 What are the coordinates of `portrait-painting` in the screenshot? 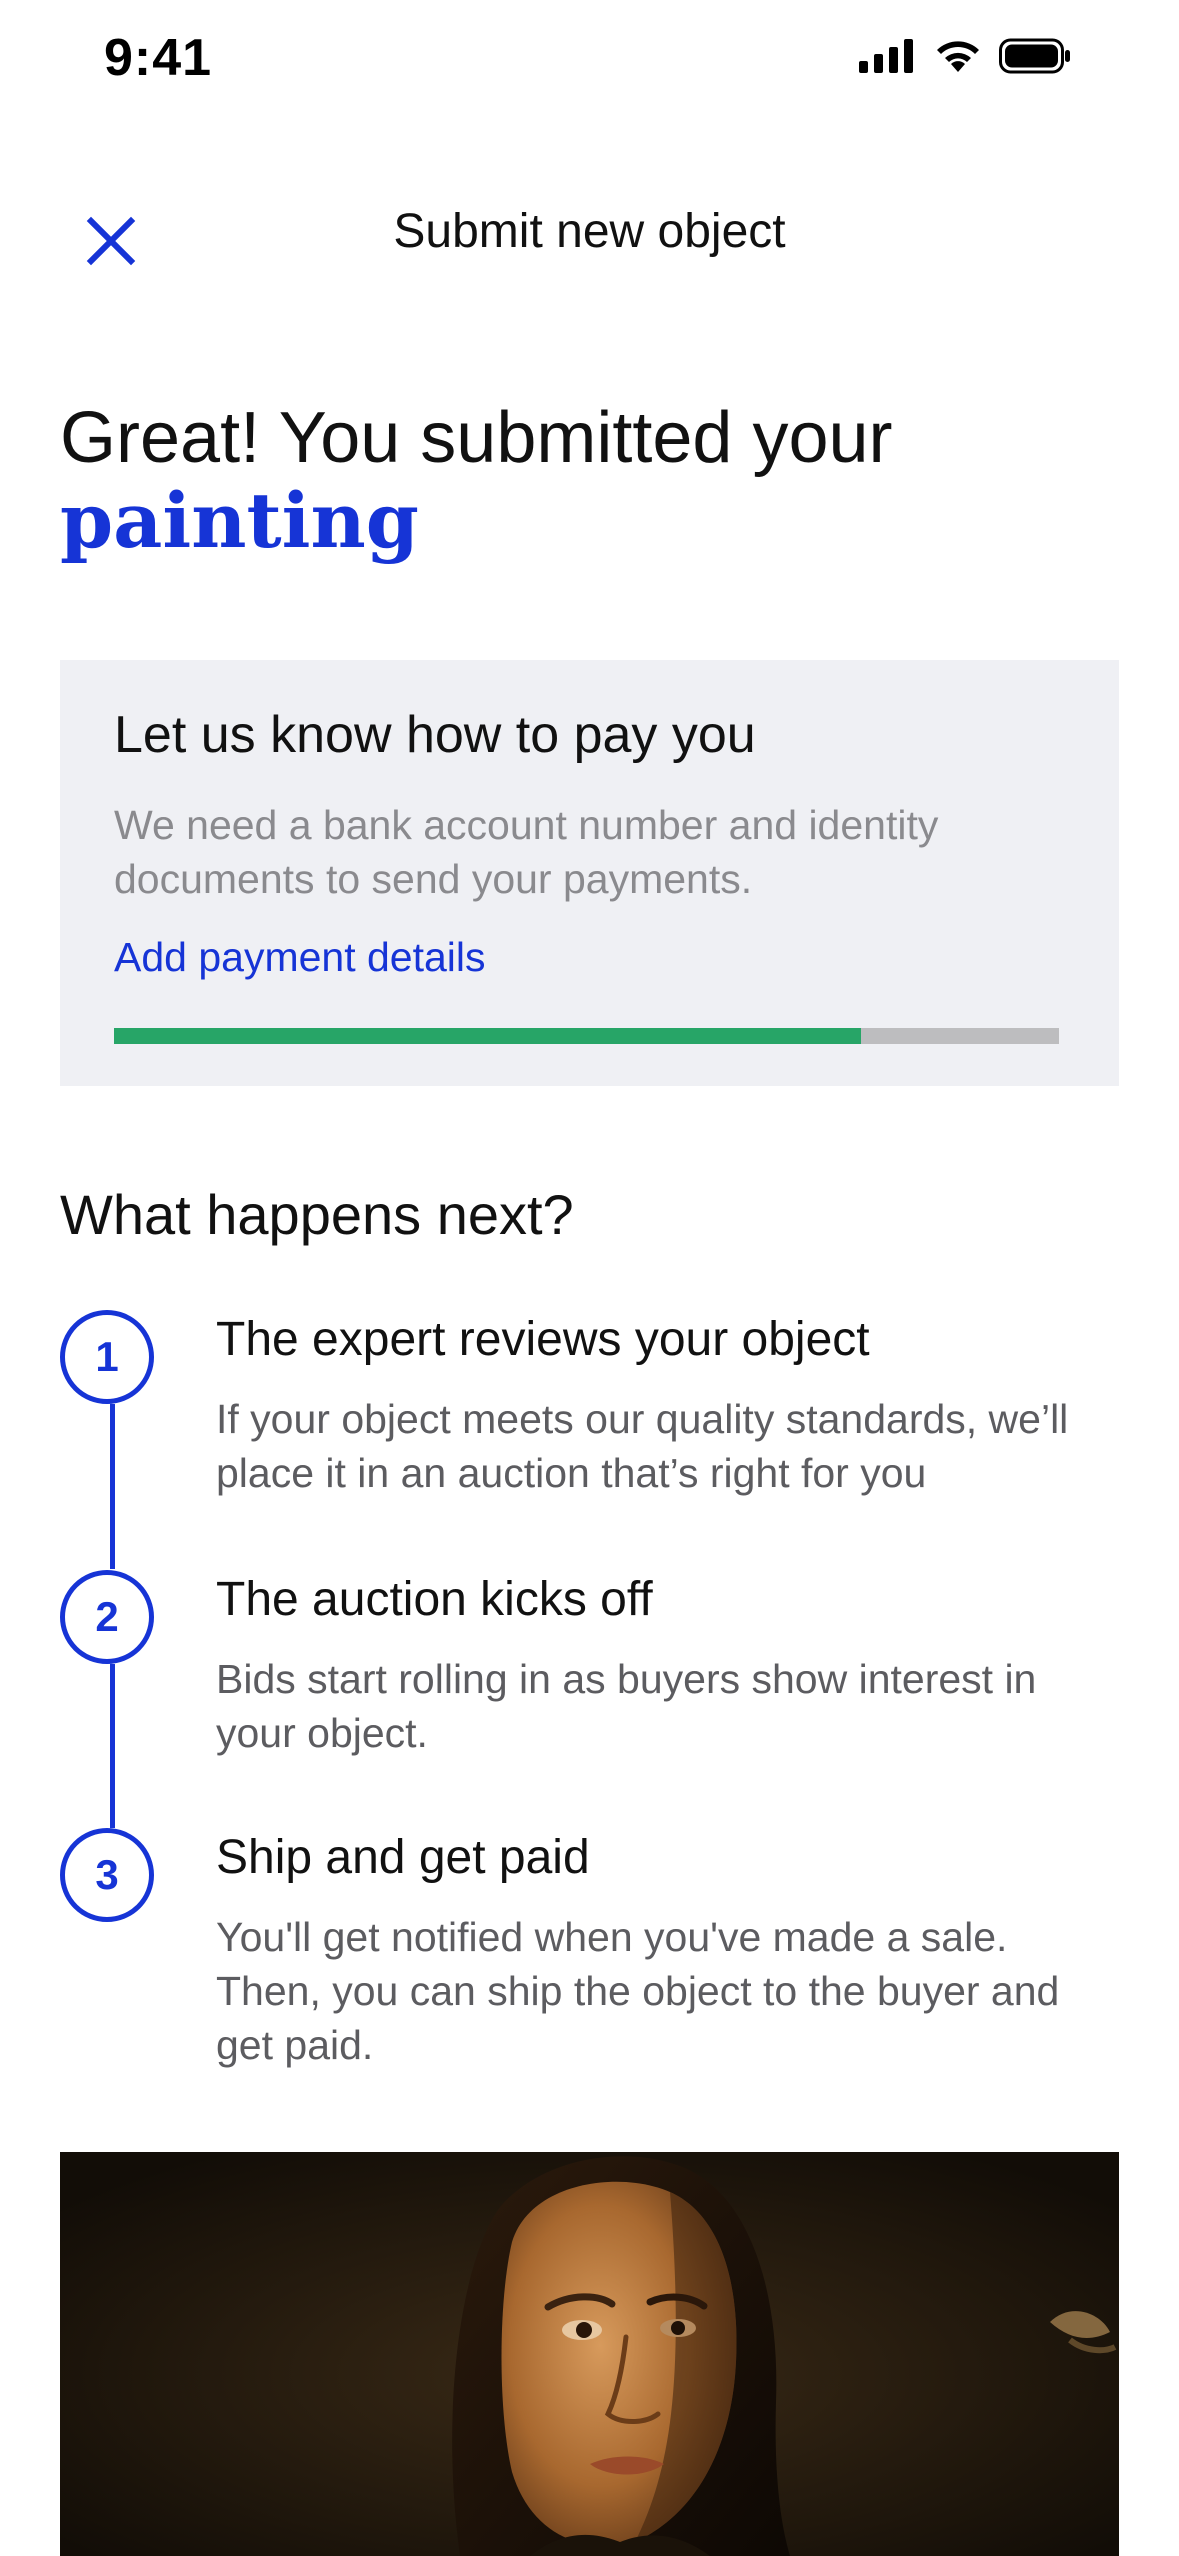 It's located at (589, 2354).